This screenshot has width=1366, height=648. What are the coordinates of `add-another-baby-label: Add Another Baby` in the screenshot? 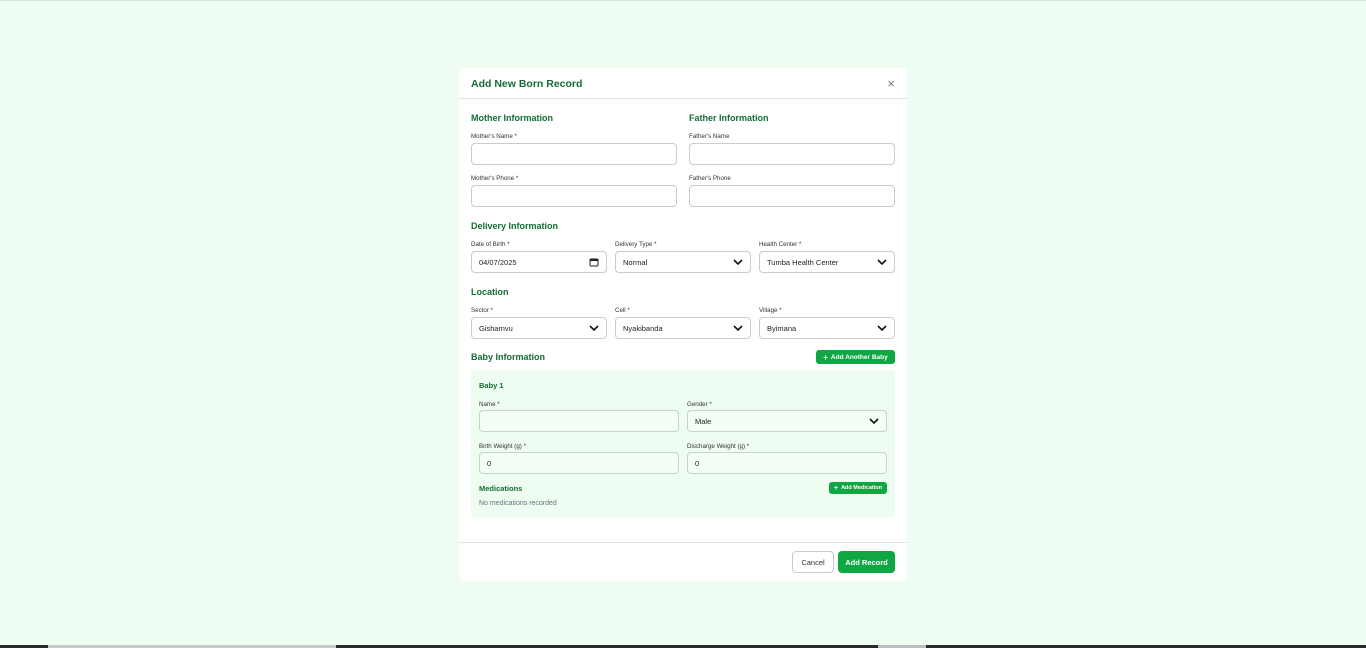 It's located at (859, 357).